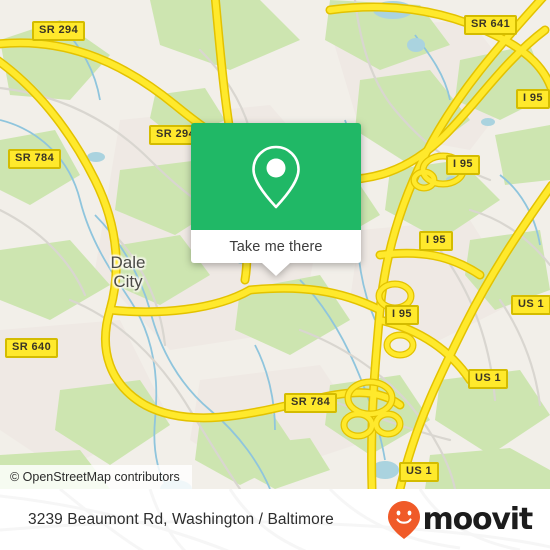  Describe the element at coordinates (530, 305) in the screenshot. I see `road-shield-us-1-right: US 1` at that location.